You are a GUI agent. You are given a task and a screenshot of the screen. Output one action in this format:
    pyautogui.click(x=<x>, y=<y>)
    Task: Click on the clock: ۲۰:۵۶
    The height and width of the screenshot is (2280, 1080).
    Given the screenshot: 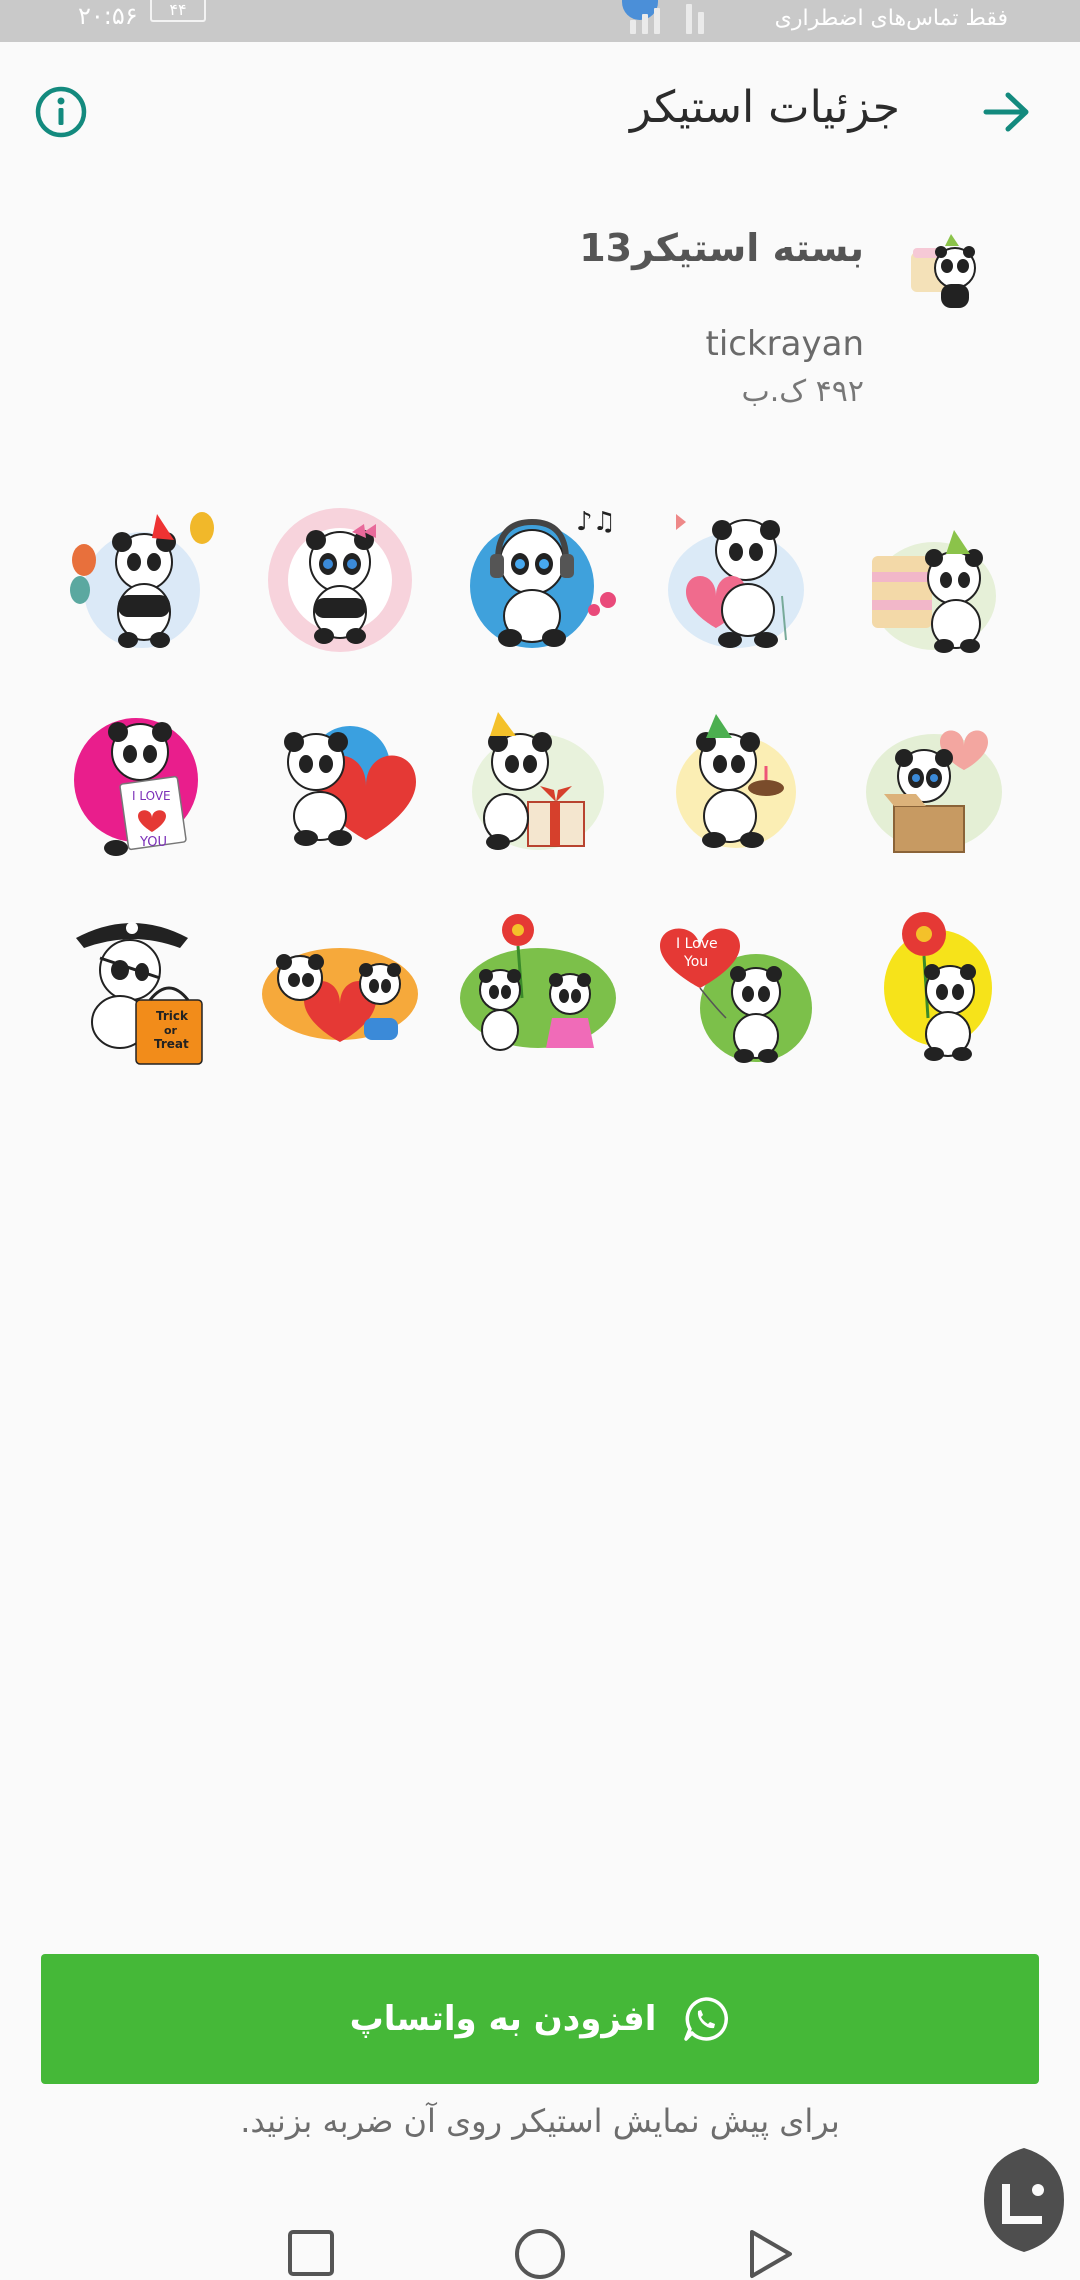 What is the action you would take?
    pyautogui.click(x=108, y=16)
    